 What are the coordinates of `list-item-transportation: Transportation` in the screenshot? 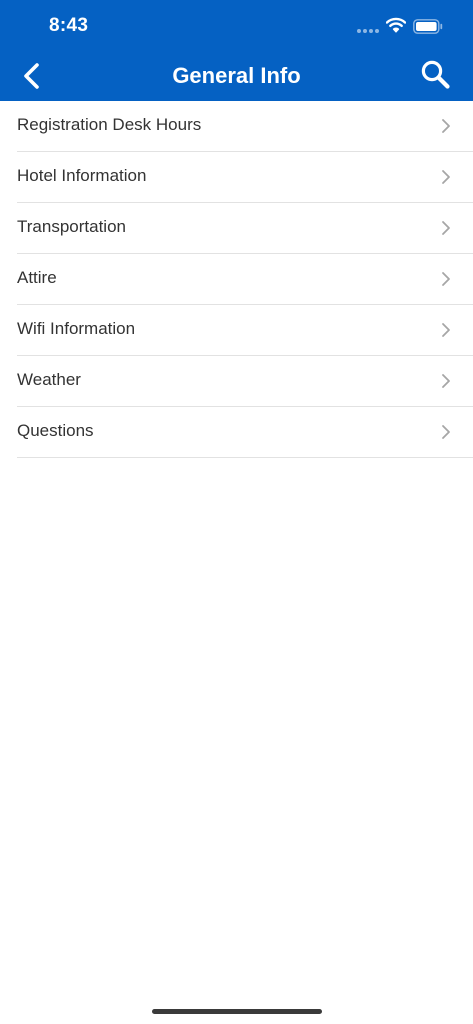 It's located at (245, 228).